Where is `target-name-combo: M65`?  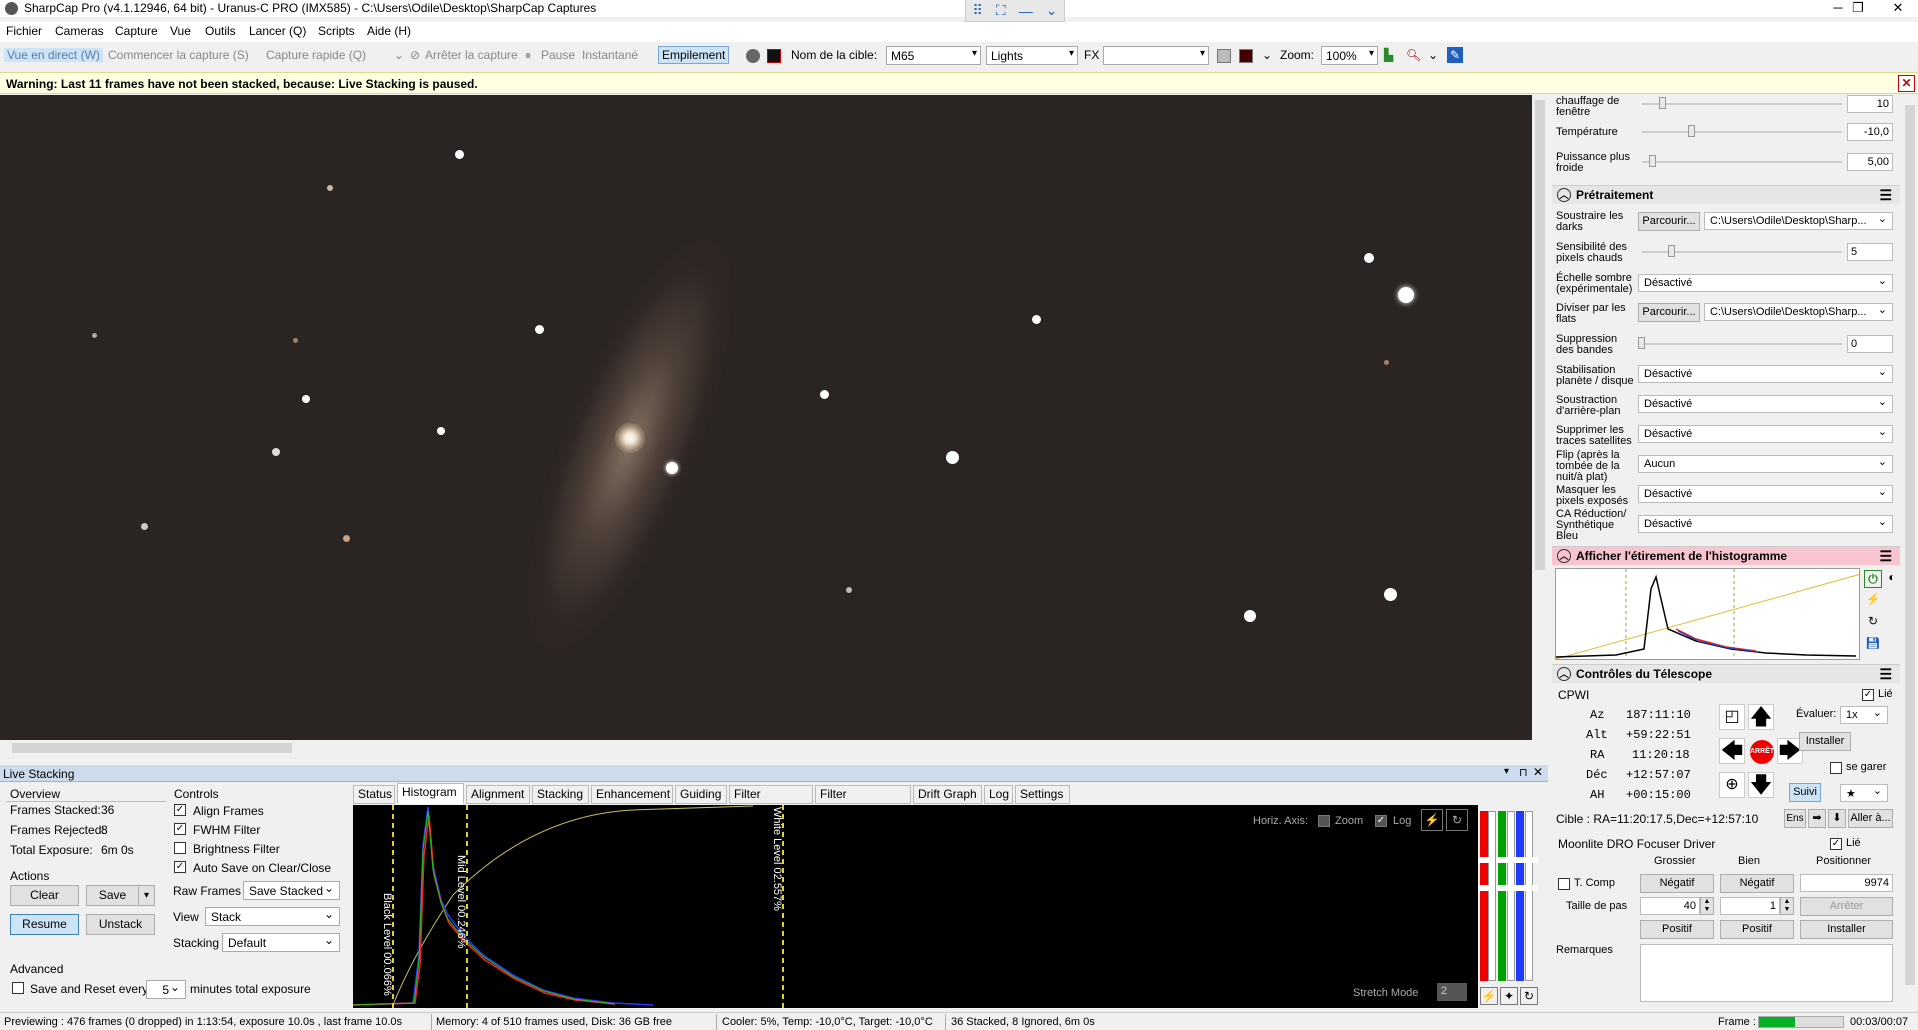
target-name-combo: M65 is located at coordinates (933, 55).